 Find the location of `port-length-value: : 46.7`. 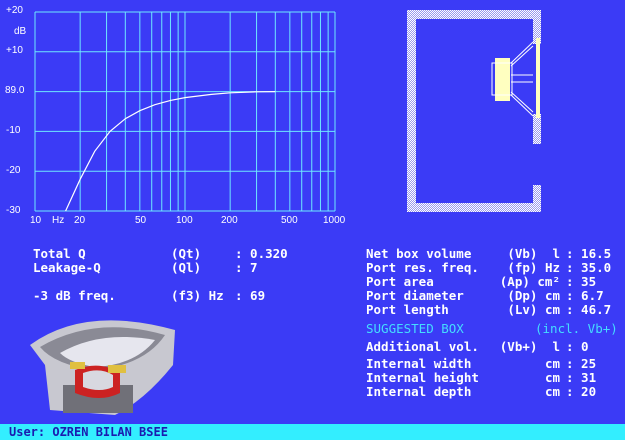

port-length-value: : 46.7 is located at coordinates (589, 309).